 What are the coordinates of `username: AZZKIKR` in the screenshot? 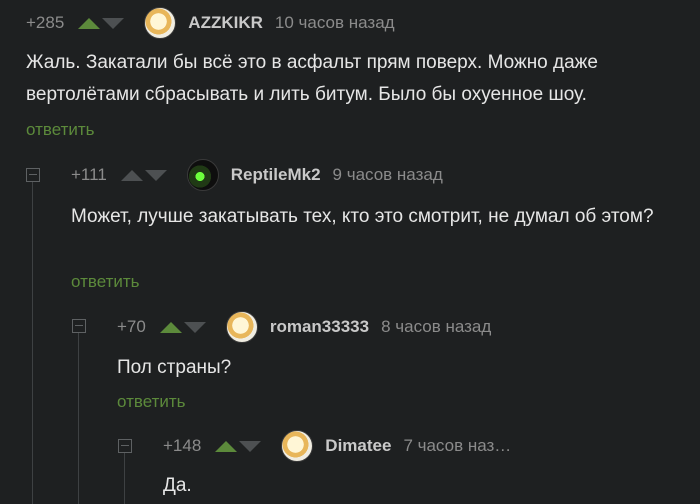 It's located at (225, 23).